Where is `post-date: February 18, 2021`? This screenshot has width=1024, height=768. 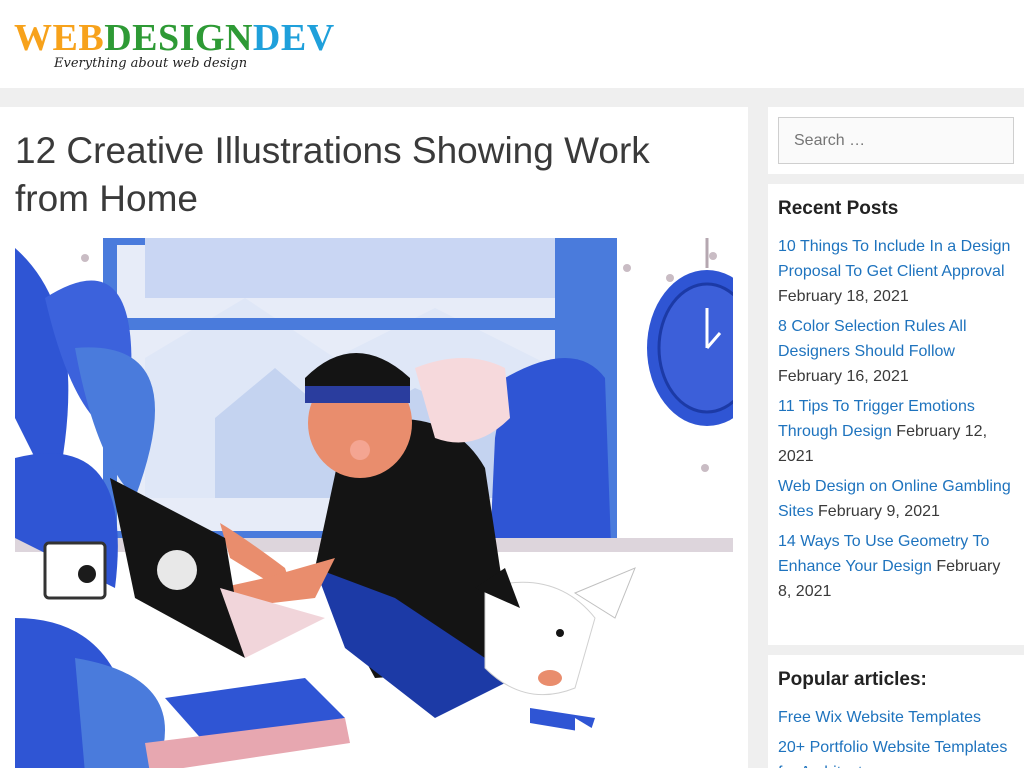
post-date: February 18, 2021 is located at coordinates (843, 296).